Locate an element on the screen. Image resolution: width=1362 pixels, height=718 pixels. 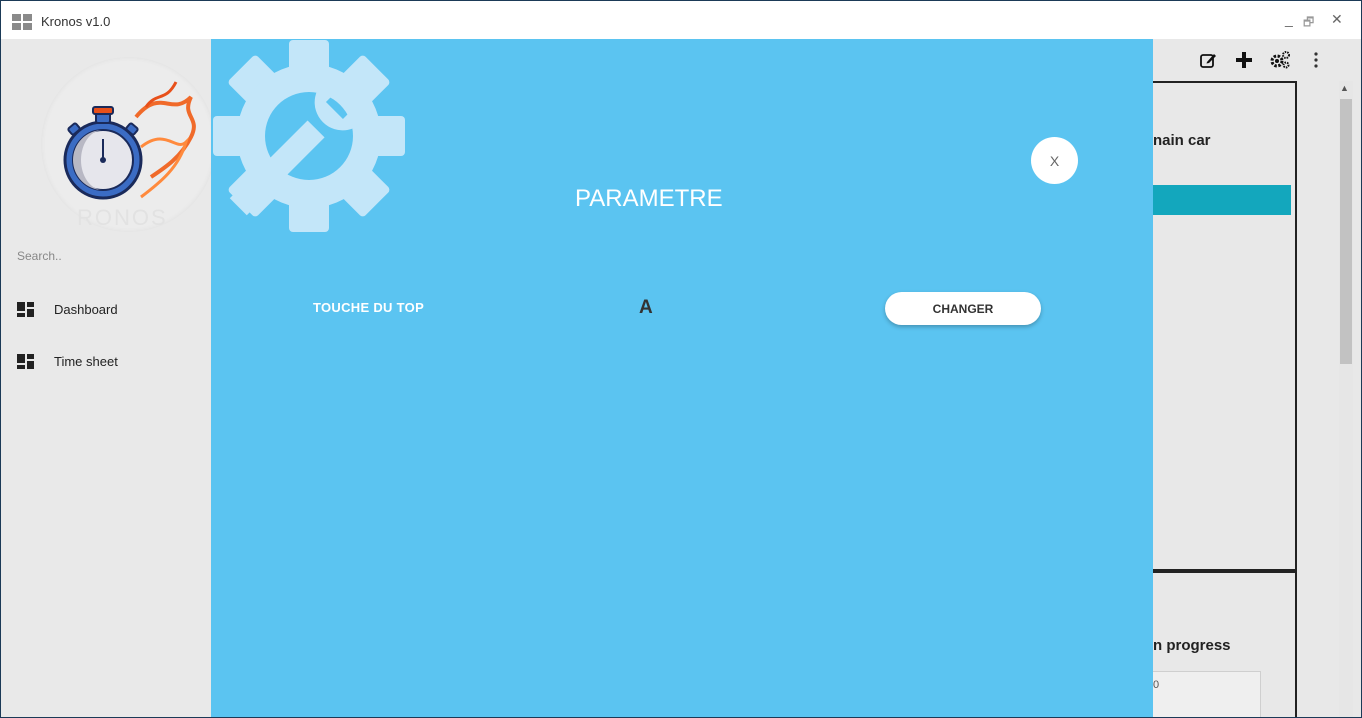
sidebar-item-label: Dashboard is located at coordinates (86, 309).